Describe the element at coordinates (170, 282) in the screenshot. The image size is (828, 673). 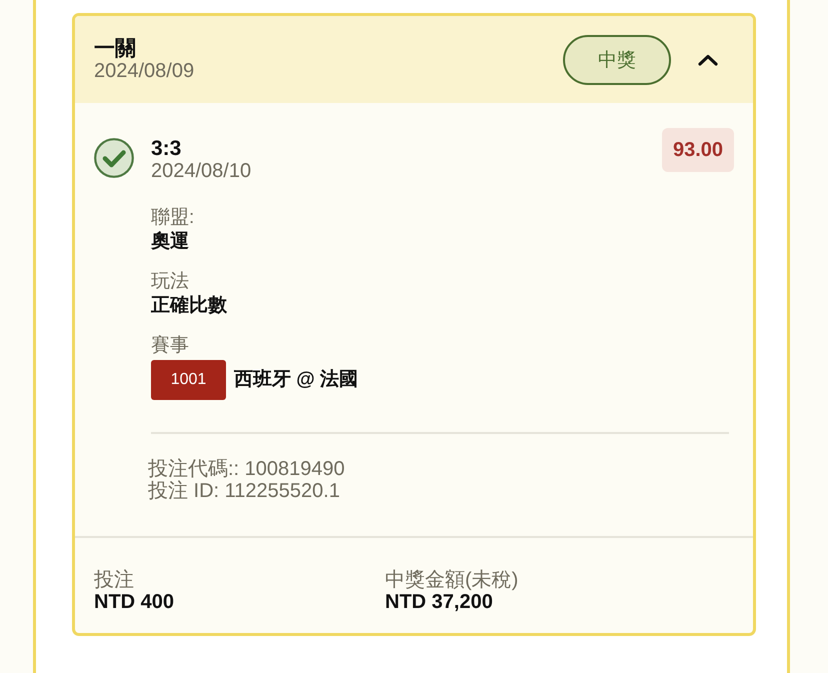
I see `field-label: 玩法` at that location.